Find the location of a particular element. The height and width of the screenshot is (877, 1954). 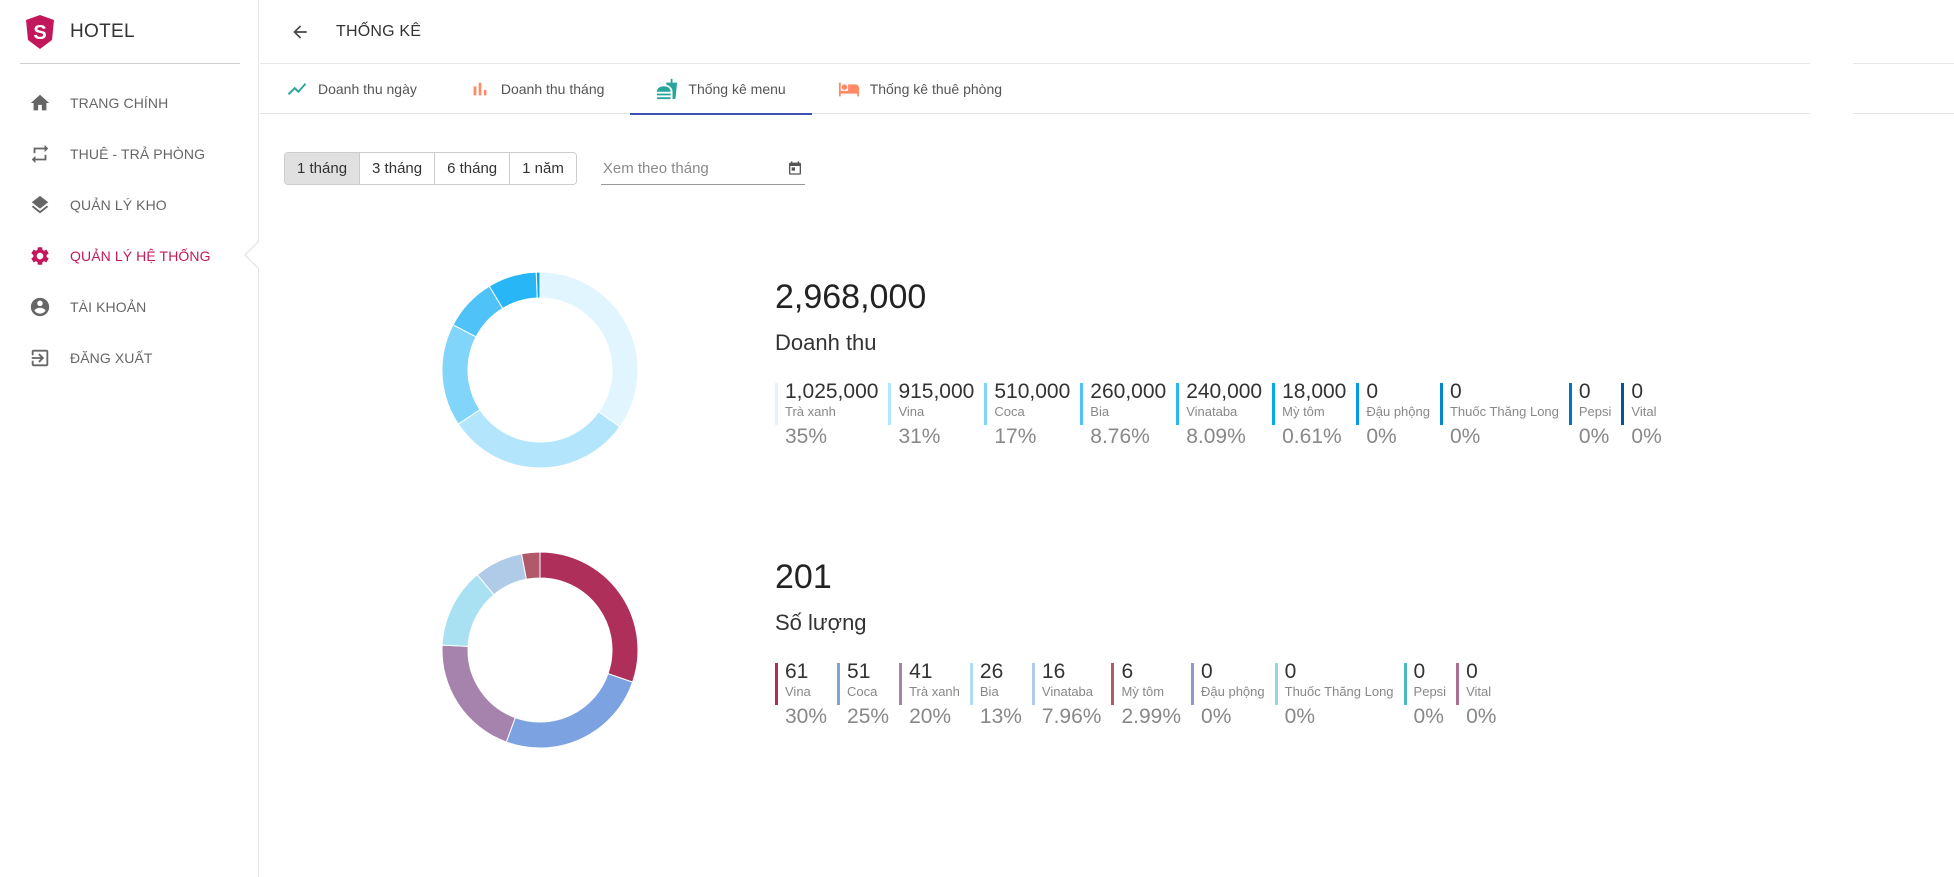

legend-texts: 61 Vina 30% is located at coordinates (806, 696).